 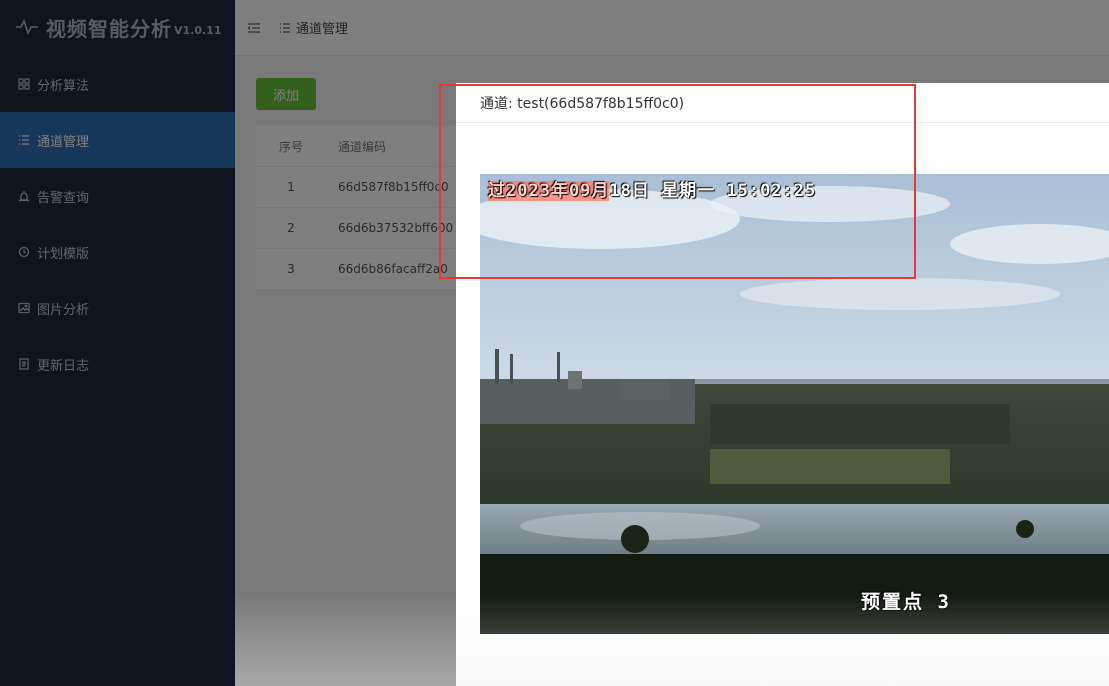 I want to click on preset-label: 预置点 3, so click(x=906, y=602).